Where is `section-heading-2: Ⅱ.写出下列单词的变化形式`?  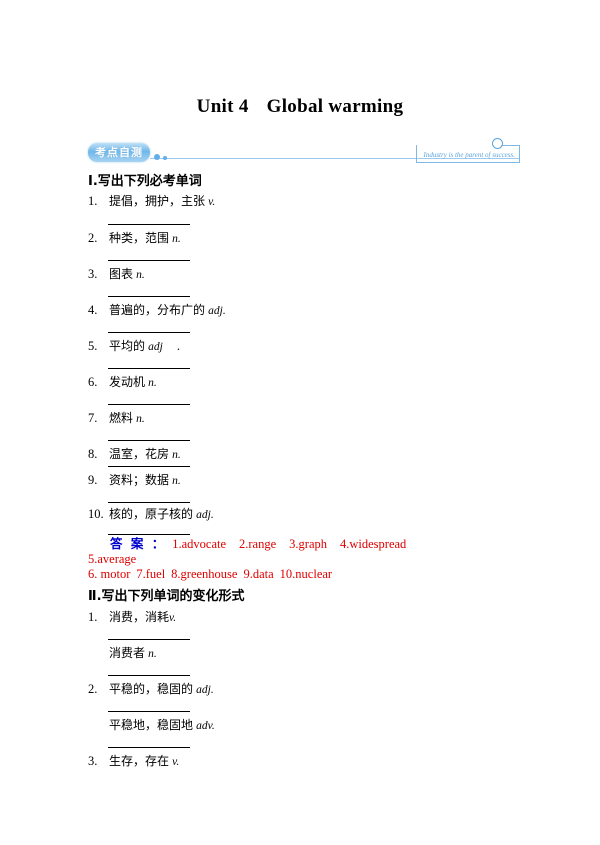 section-heading-2: Ⅱ.写出下列单词的变化形式 is located at coordinates (166, 596).